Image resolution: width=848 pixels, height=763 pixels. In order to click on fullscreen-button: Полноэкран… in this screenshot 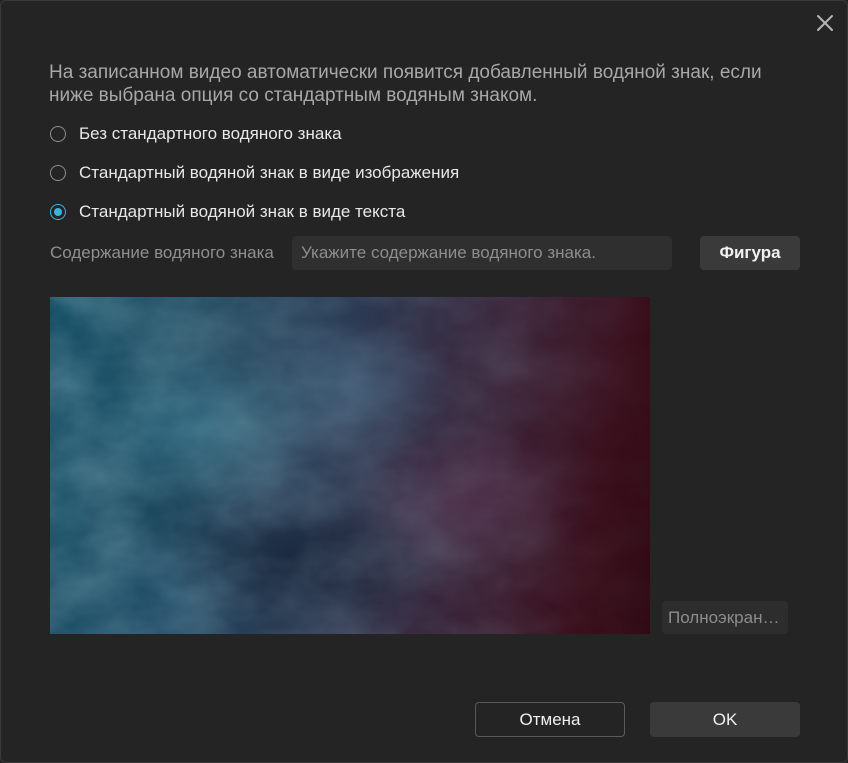, I will do `click(725, 617)`.